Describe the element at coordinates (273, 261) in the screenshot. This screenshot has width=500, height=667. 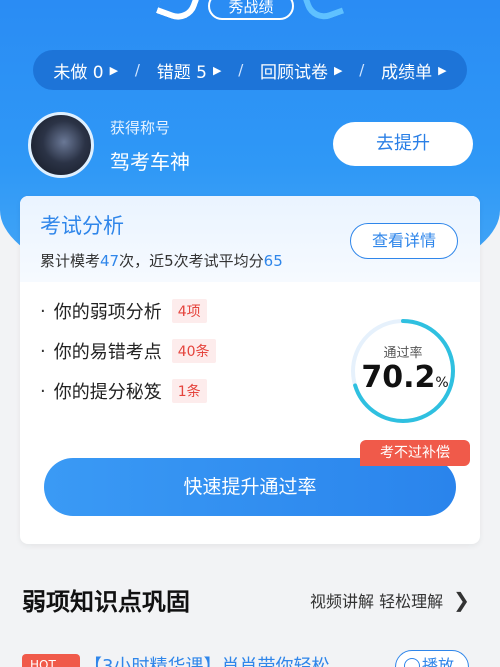
I see `avg-score: 65` at that location.